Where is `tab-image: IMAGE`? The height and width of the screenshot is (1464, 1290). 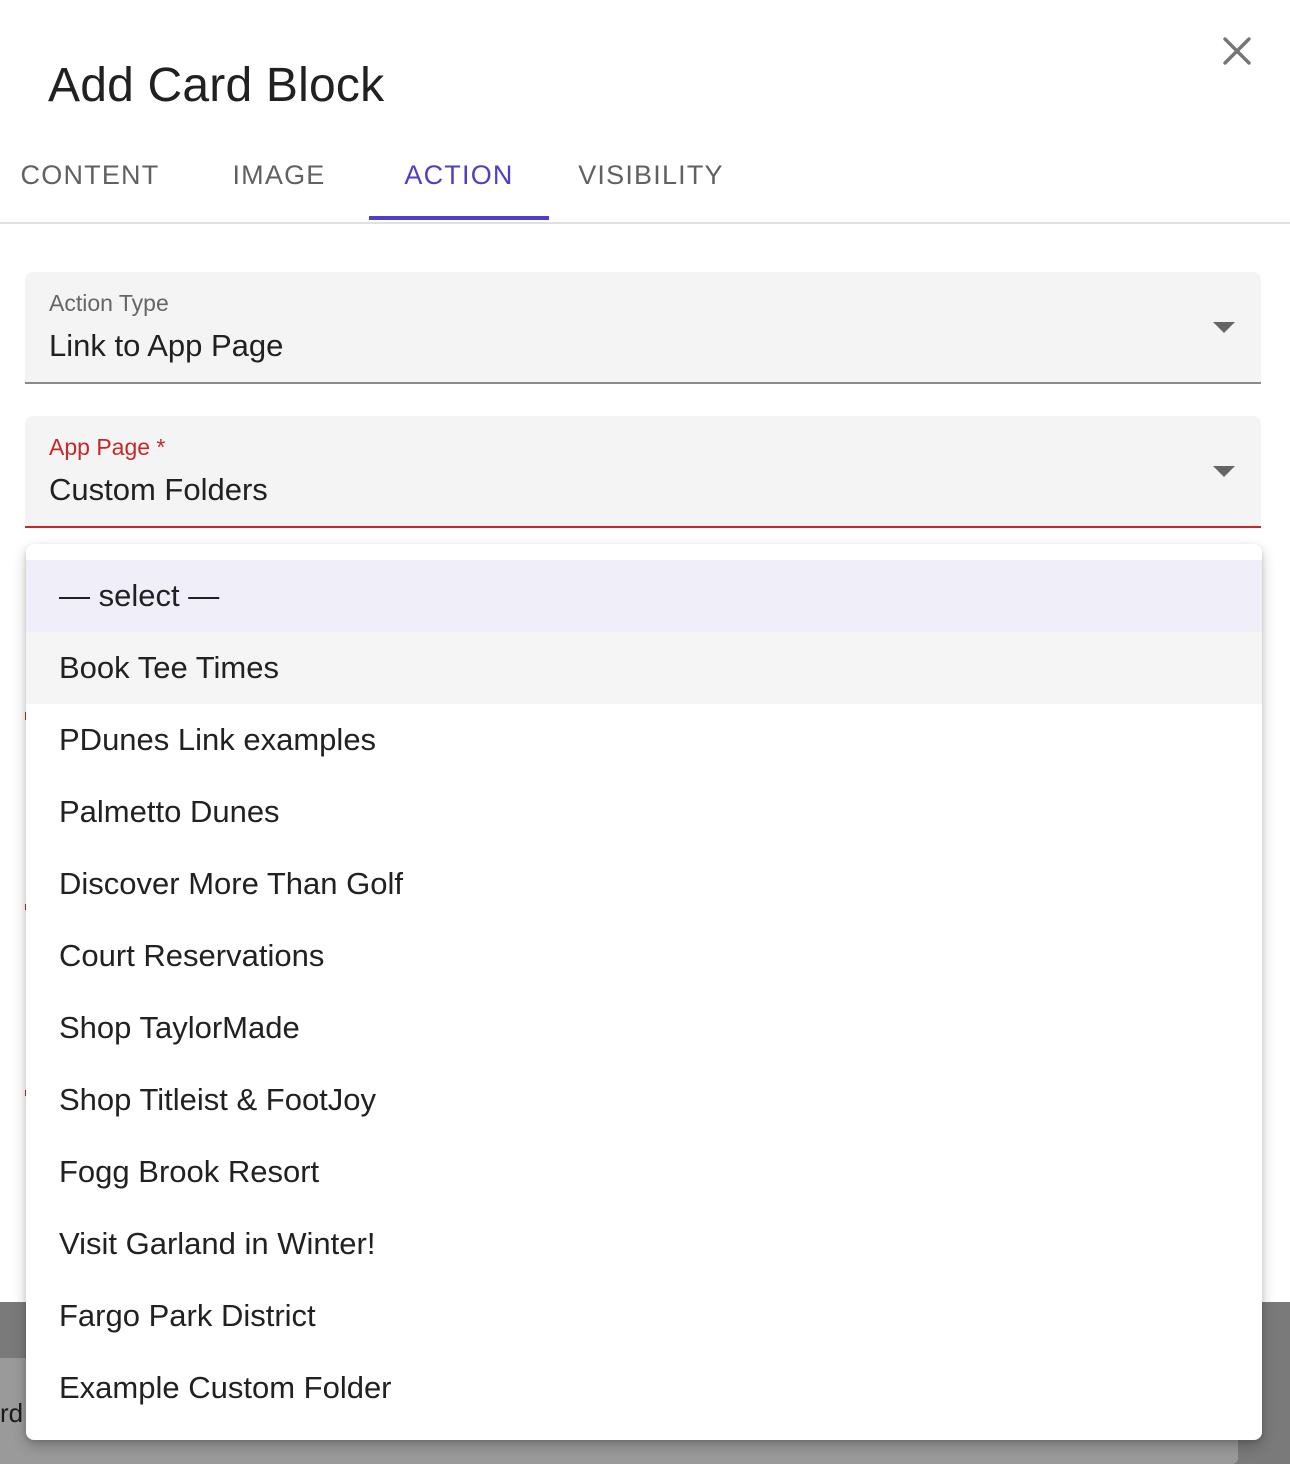
tab-image: IMAGE is located at coordinates (279, 175).